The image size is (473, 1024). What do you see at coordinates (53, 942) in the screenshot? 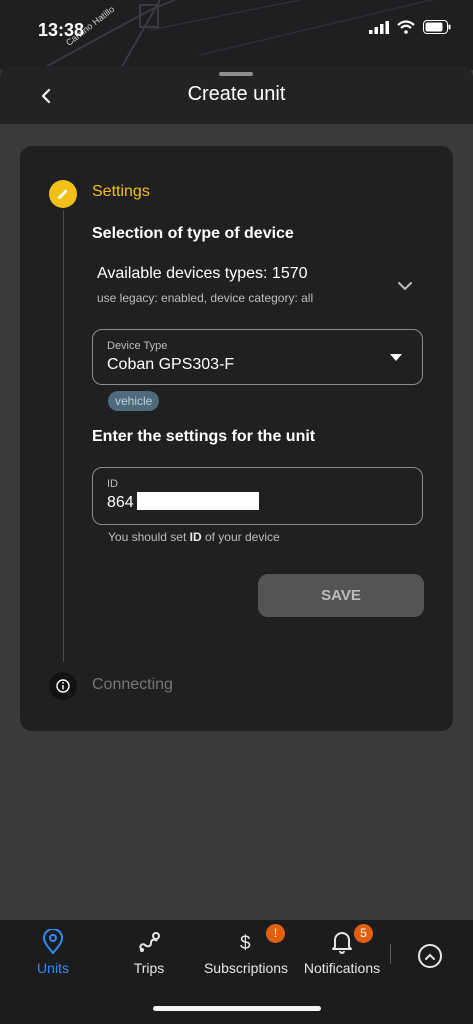
I see `location-pin-icon` at bounding box center [53, 942].